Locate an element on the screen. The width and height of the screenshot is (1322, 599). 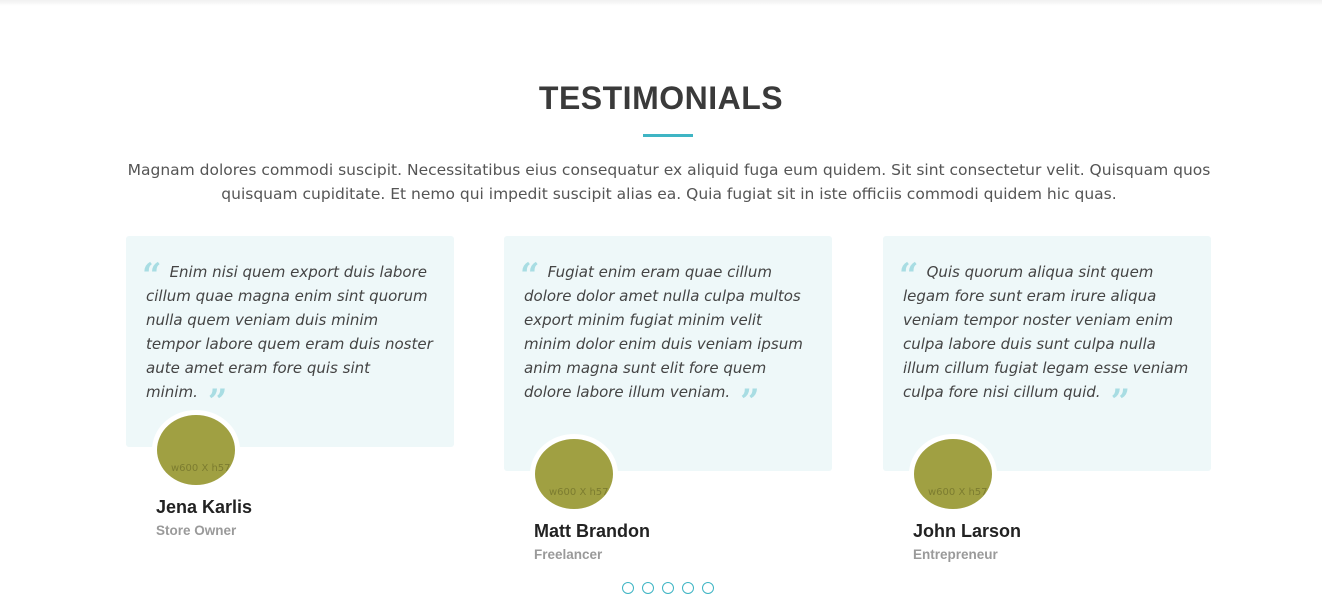
carousel-pagination is located at coordinates (668, 589).